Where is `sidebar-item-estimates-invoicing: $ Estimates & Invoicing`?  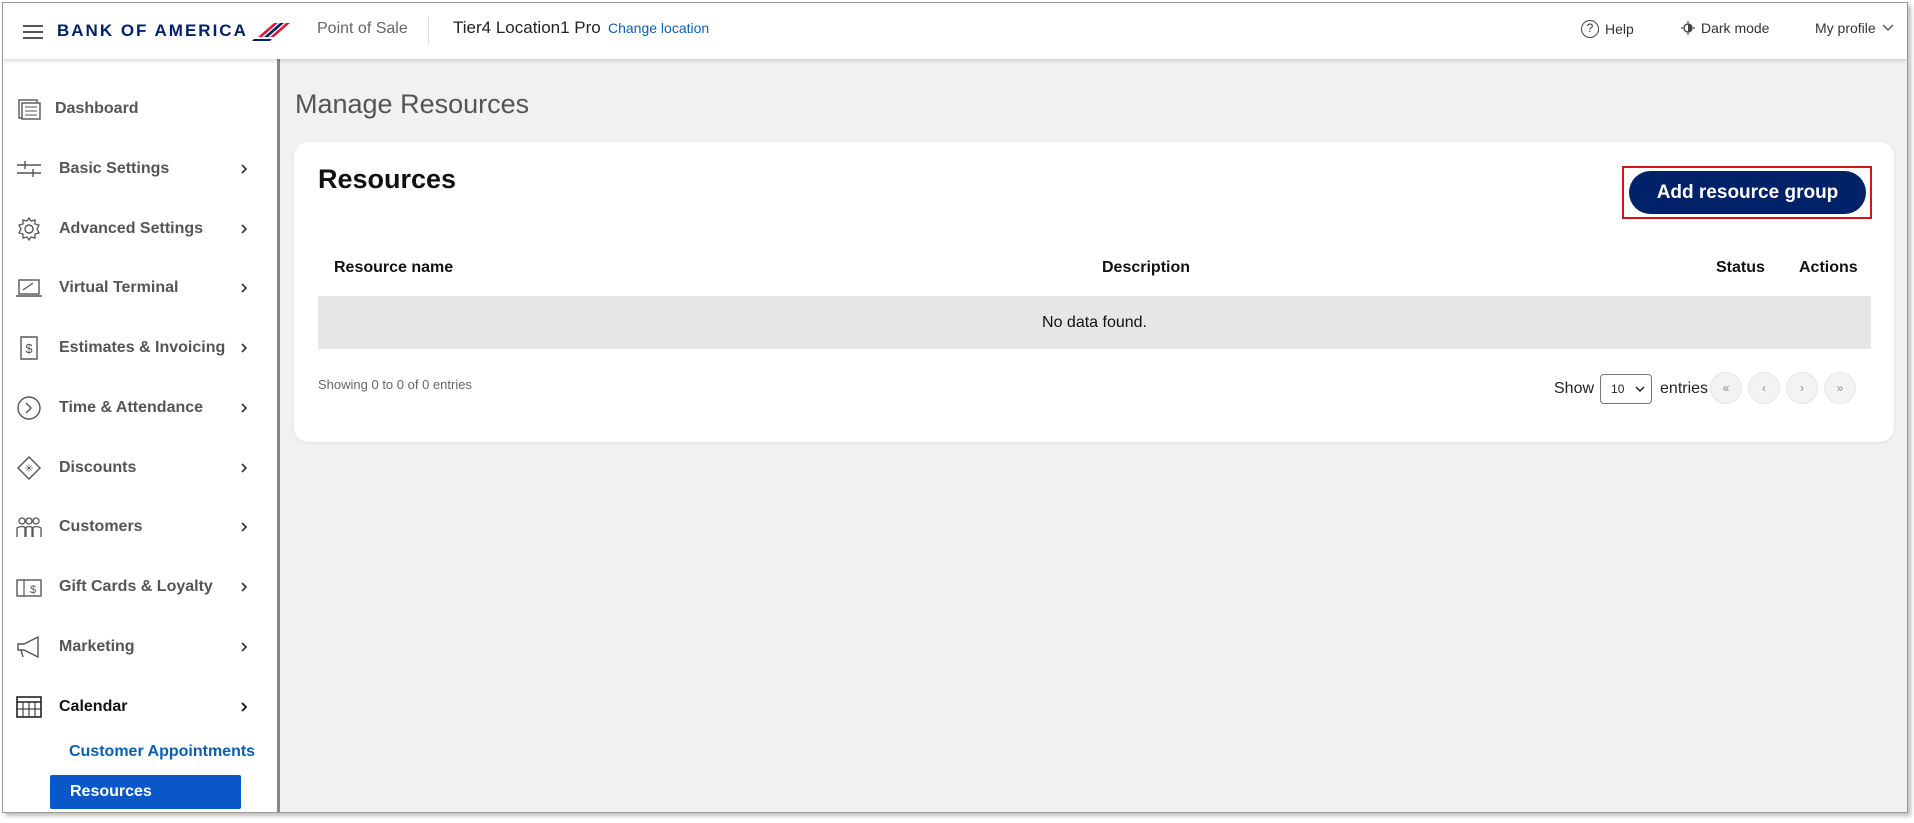 sidebar-item-estimates-invoicing: $ Estimates & Invoicing is located at coordinates (133, 348).